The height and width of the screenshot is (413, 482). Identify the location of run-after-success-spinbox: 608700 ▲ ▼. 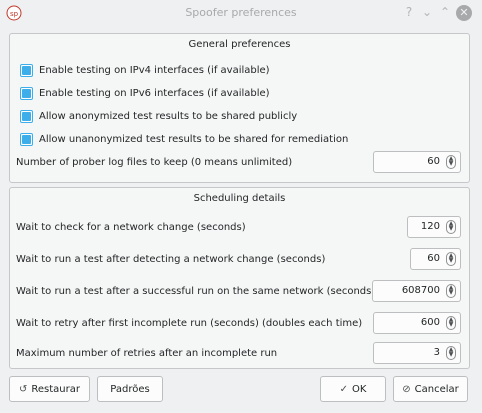
(416, 291).